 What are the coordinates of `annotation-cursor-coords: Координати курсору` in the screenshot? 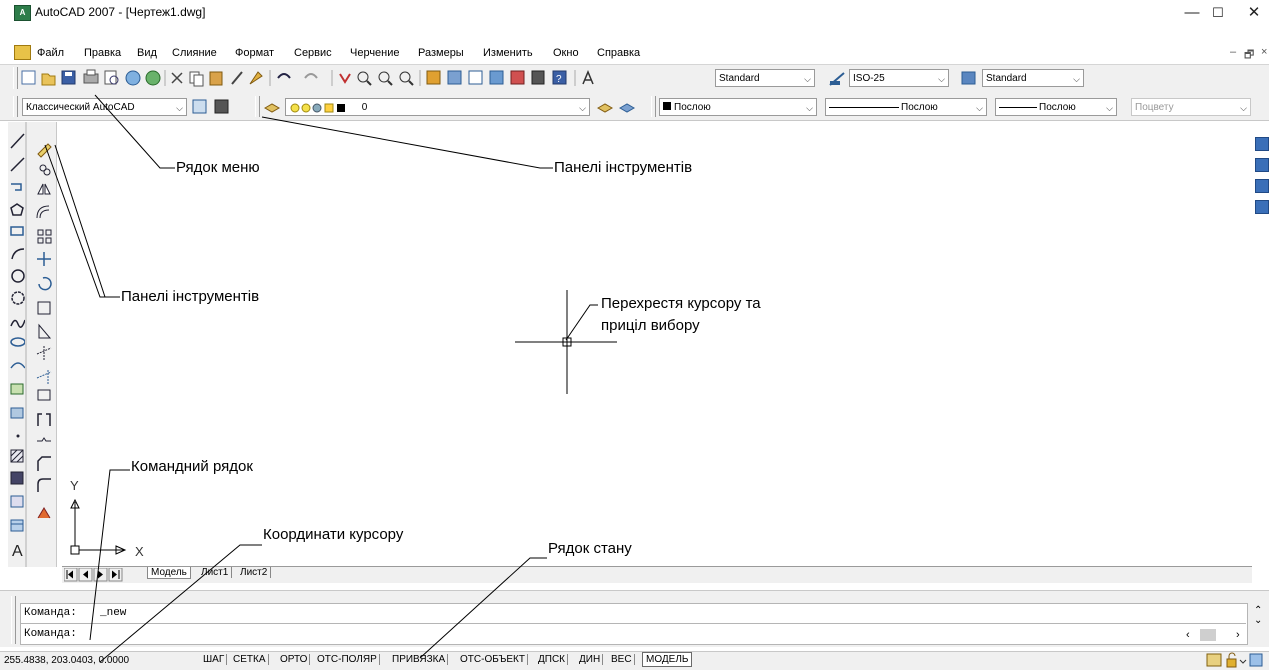 It's located at (333, 534).